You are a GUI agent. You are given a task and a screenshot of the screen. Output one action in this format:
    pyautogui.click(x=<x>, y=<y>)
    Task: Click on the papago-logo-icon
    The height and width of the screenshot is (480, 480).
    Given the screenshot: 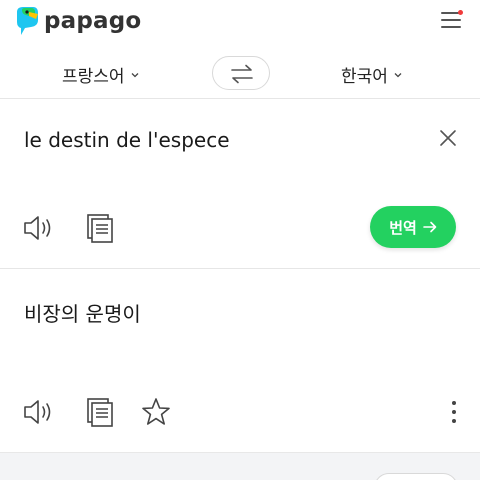 What is the action you would take?
    pyautogui.click(x=27, y=21)
    